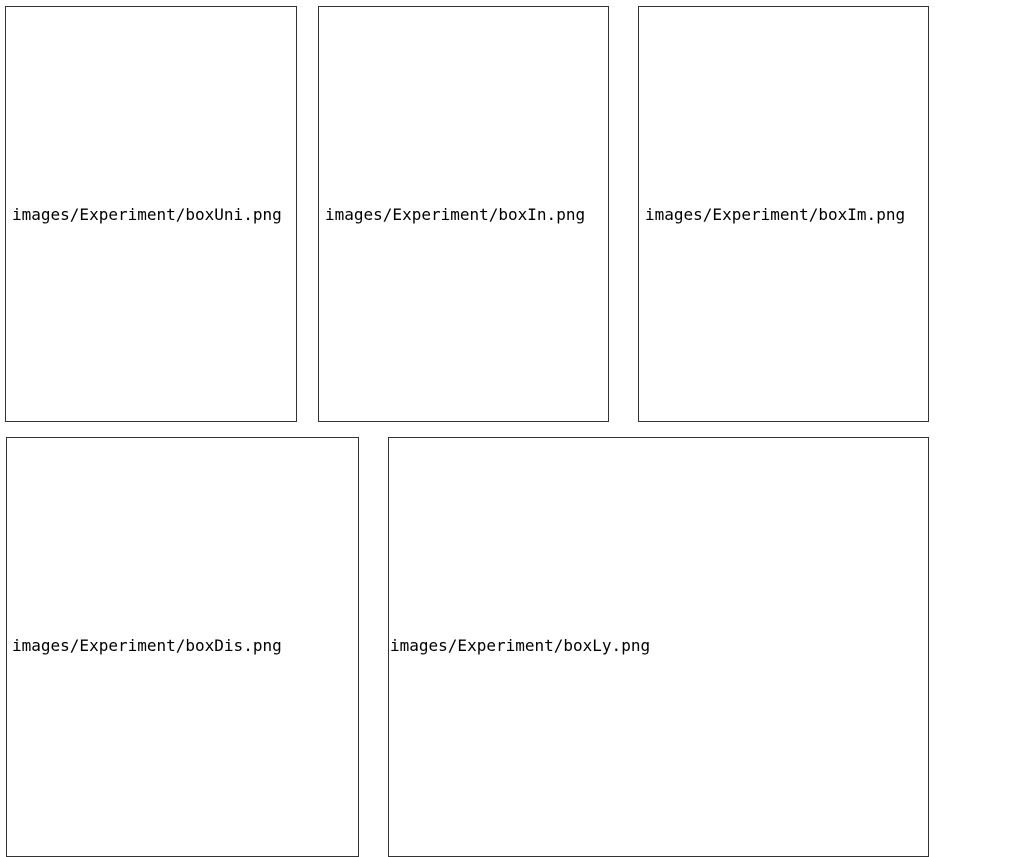  I want to click on image-path-label-in: images/Experiment/boxIn.png, so click(455, 214).